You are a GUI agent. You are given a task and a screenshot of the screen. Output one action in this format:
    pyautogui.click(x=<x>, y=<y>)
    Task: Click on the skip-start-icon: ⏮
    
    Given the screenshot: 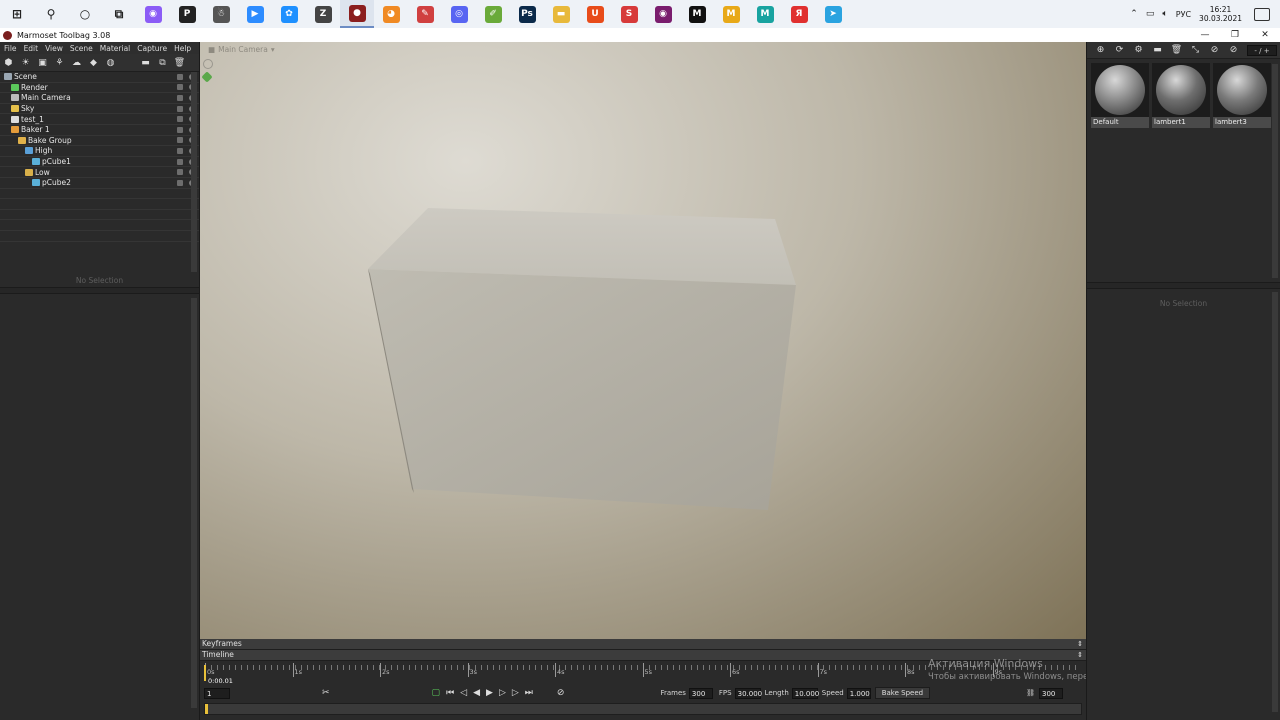 What is the action you would take?
    pyautogui.click(x=450, y=693)
    